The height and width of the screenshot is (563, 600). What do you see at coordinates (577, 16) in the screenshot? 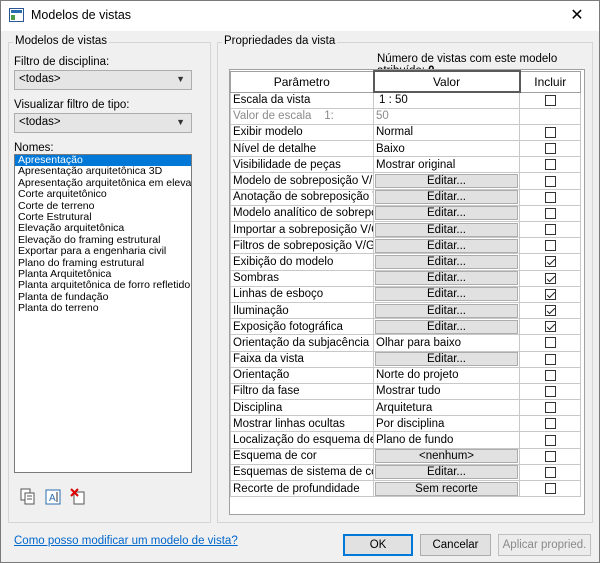
I see `close-button: ✕` at bounding box center [577, 16].